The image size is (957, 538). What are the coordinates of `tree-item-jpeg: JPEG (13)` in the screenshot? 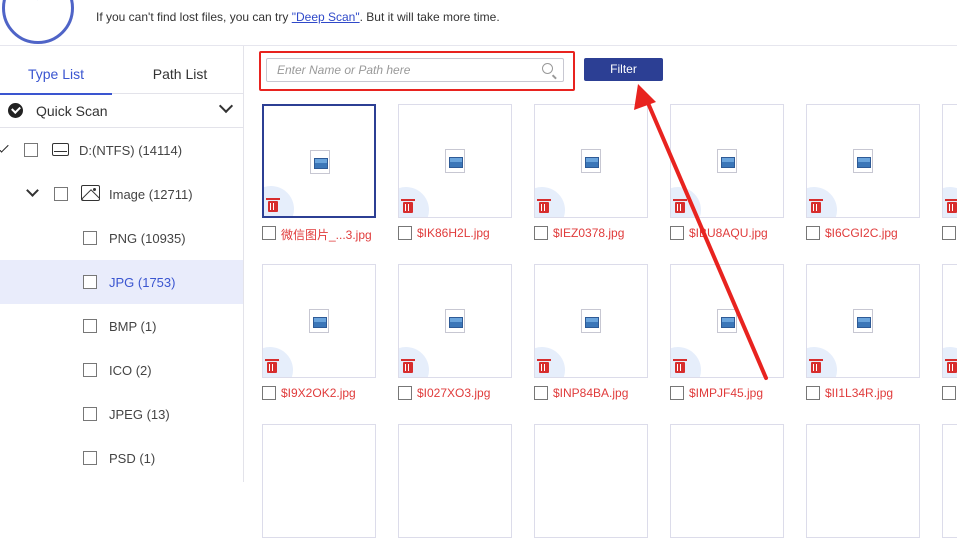 It's located at (121, 414).